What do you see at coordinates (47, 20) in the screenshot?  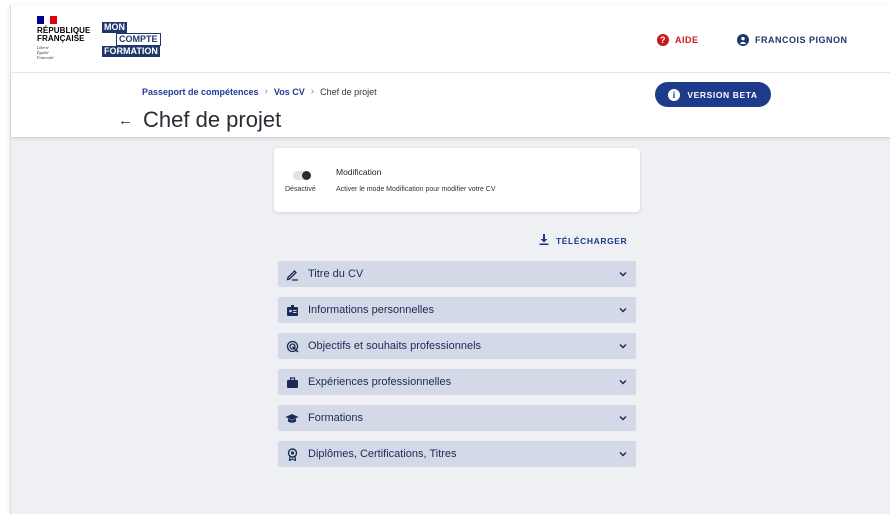 I see `french-flag-icon` at bounding box center [47, 20].